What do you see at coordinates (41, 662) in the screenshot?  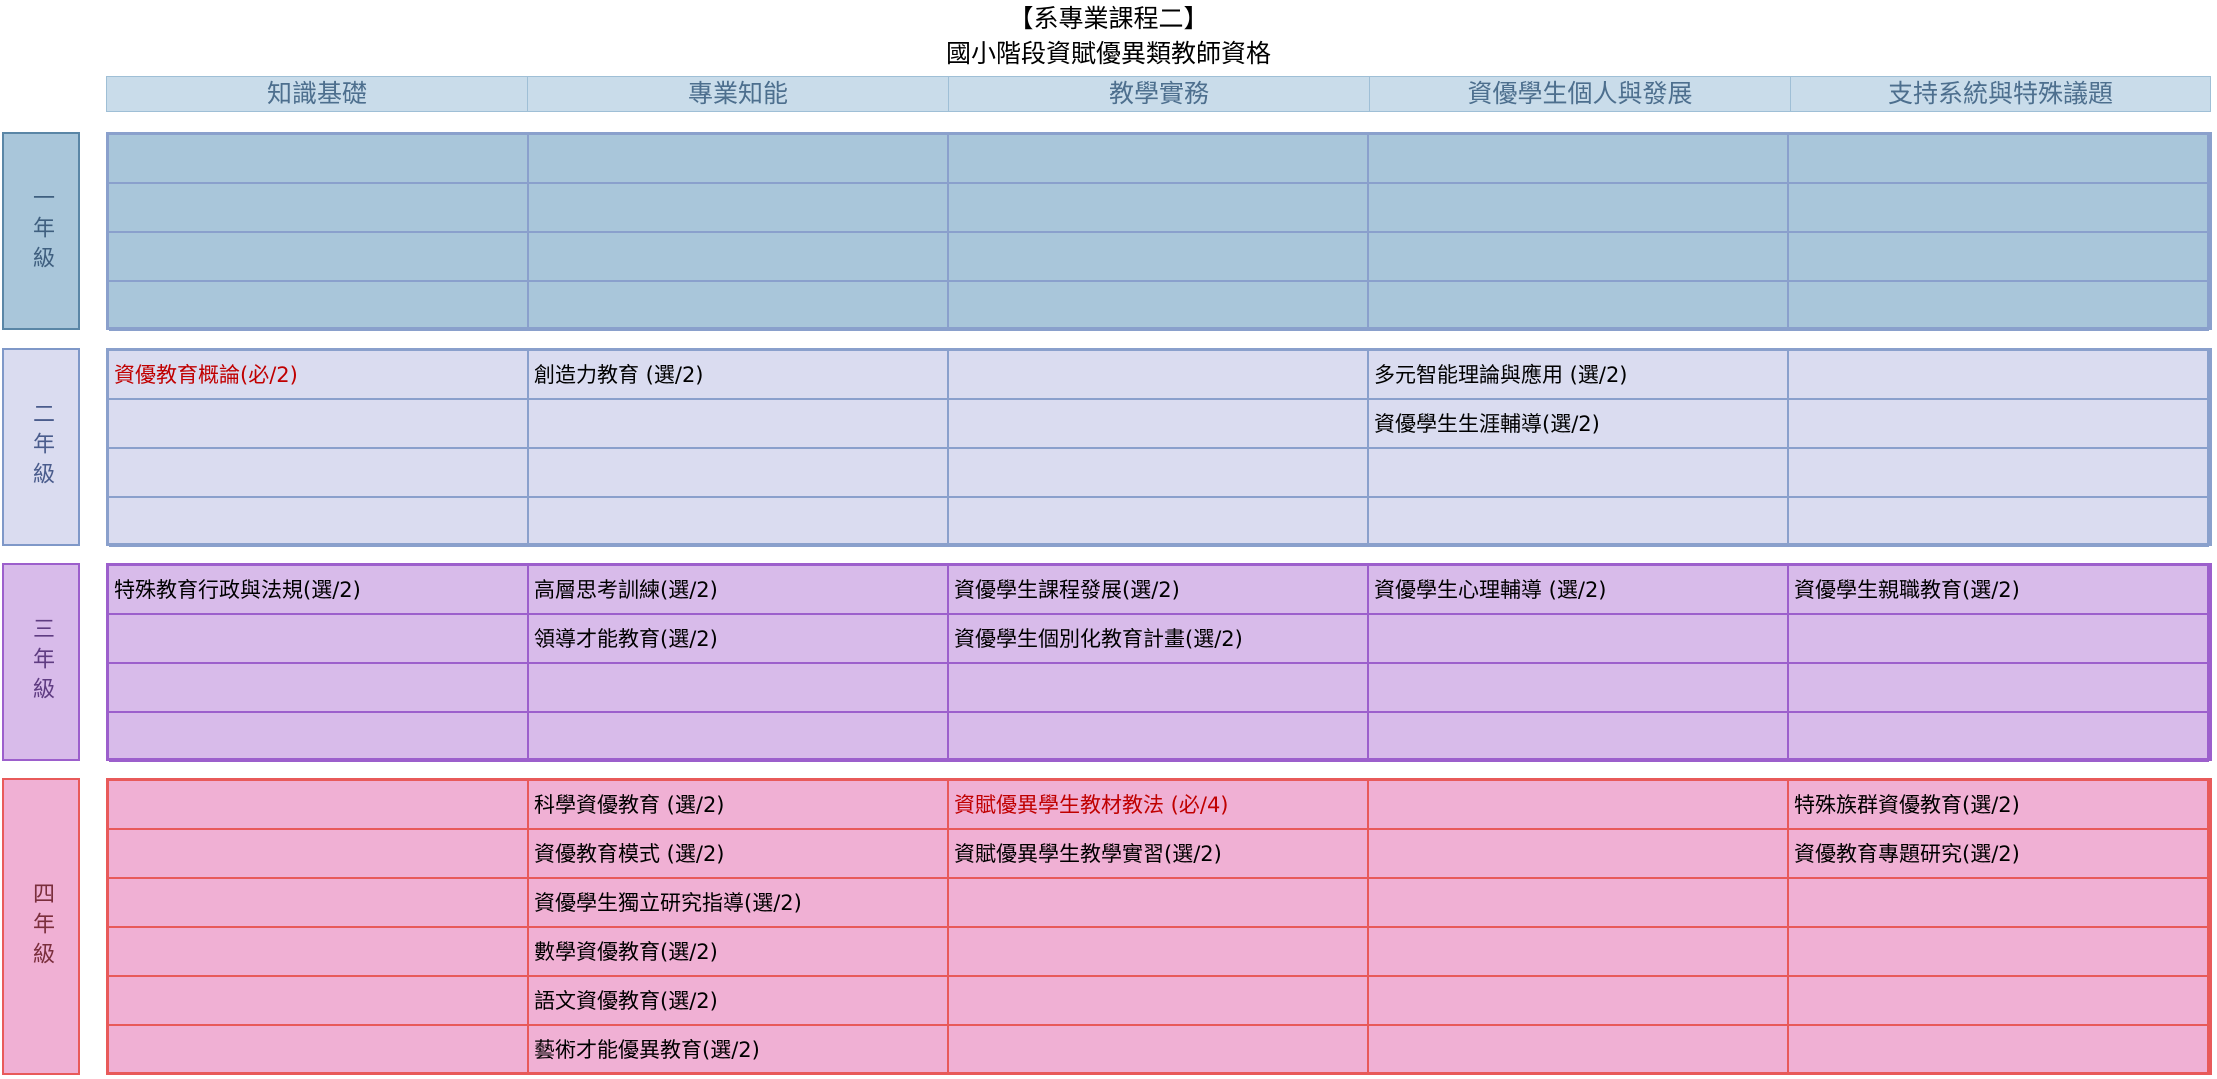 I see `year-label: 三年級` at bounding box center [41, 662].